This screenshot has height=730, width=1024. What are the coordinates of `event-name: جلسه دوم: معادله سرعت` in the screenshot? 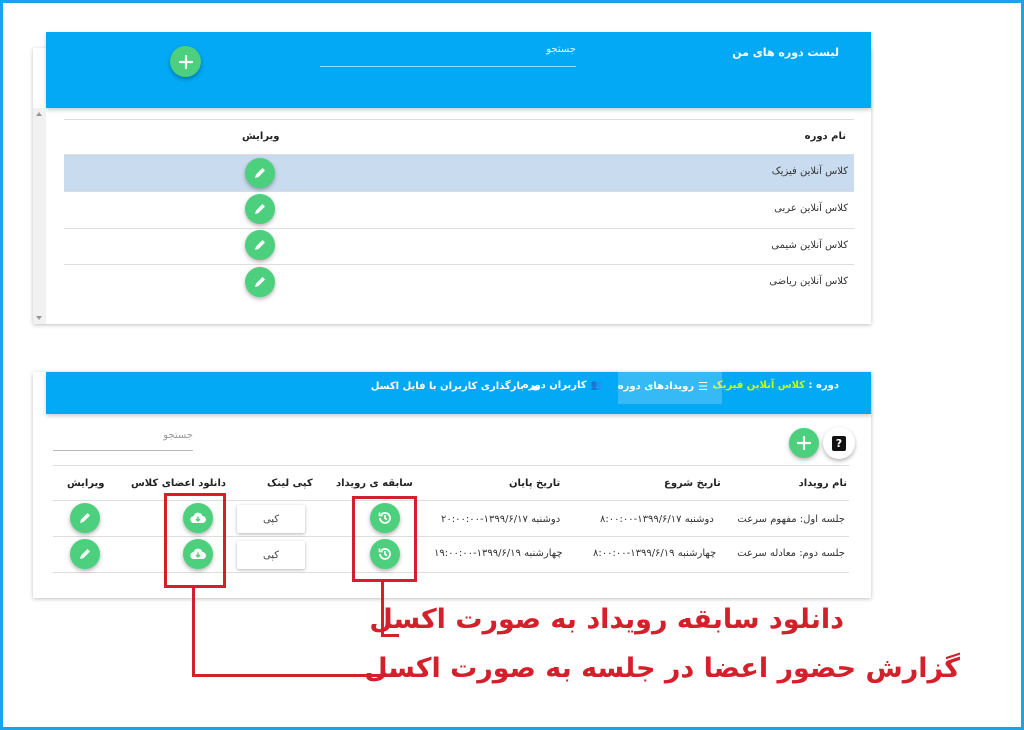 It's located at (791, 553).